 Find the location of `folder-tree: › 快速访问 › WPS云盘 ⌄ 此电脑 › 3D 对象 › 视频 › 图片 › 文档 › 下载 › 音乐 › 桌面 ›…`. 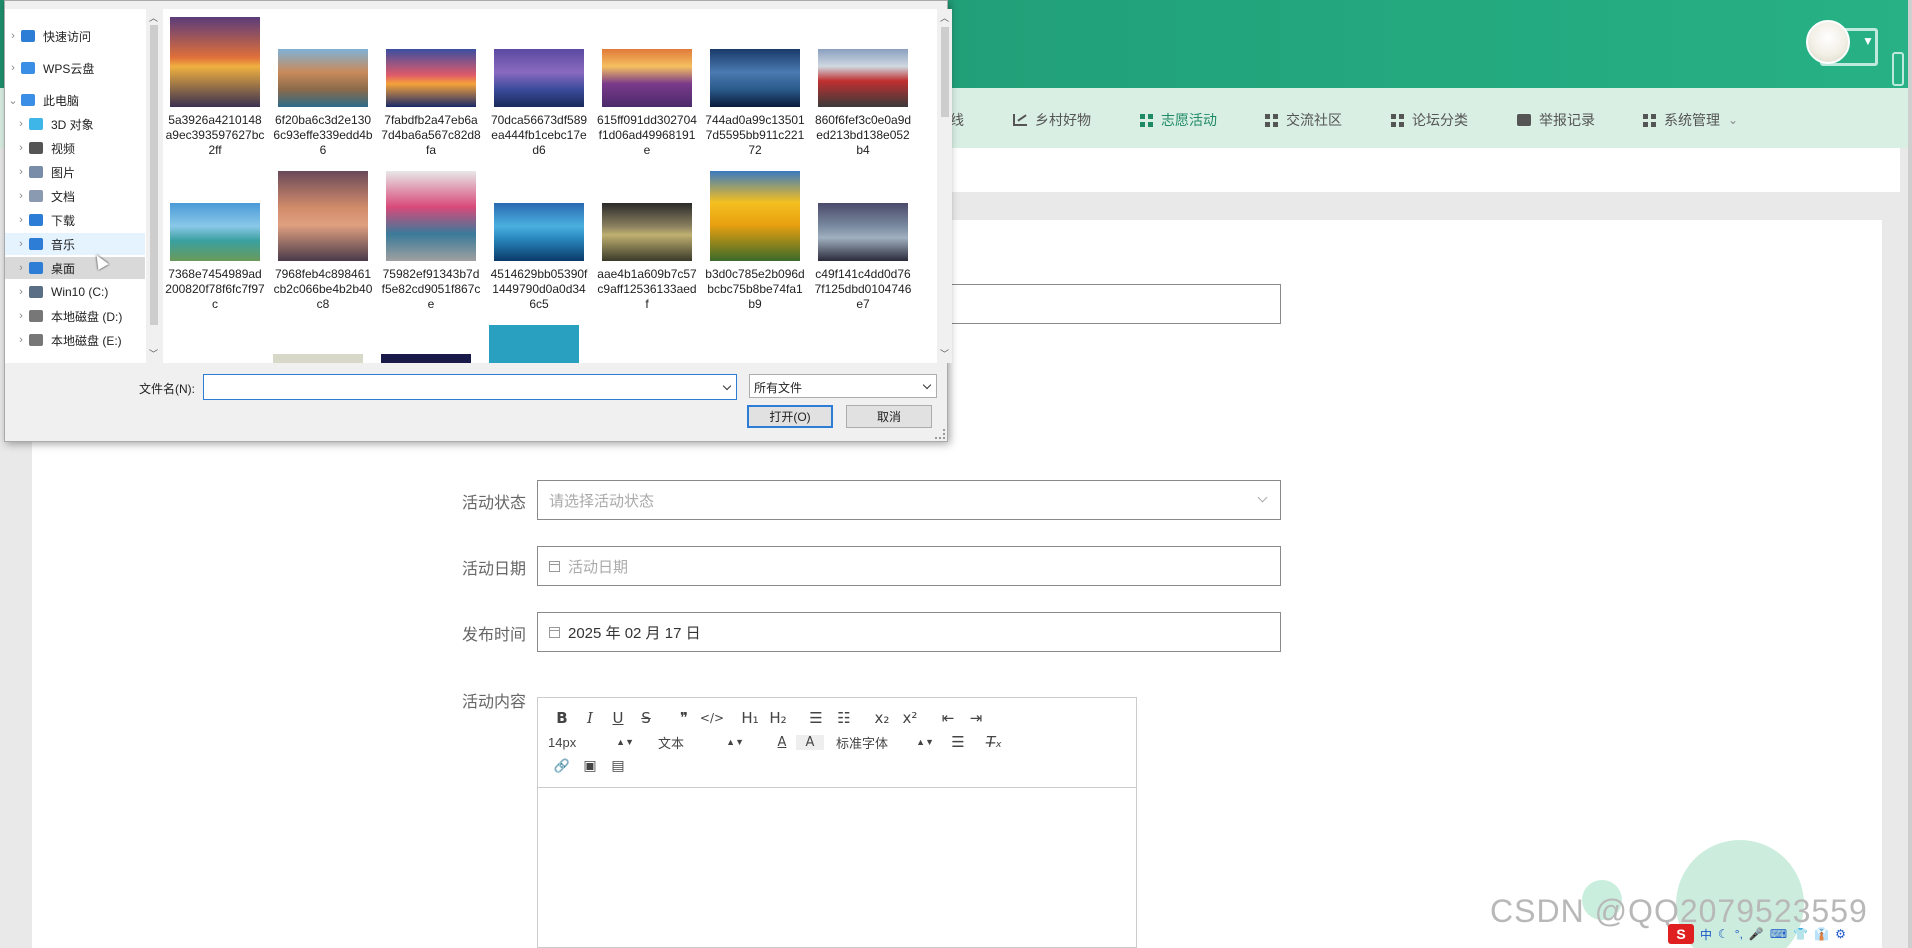

folder-tree: › 快速访问 › WPS云盘 ⌄ 此电脑 › 3D 对象 › 视频 › 图片 › 文档 › 下载 › 音乐 › 桌面 ›… is located at coordinates (83, 186).